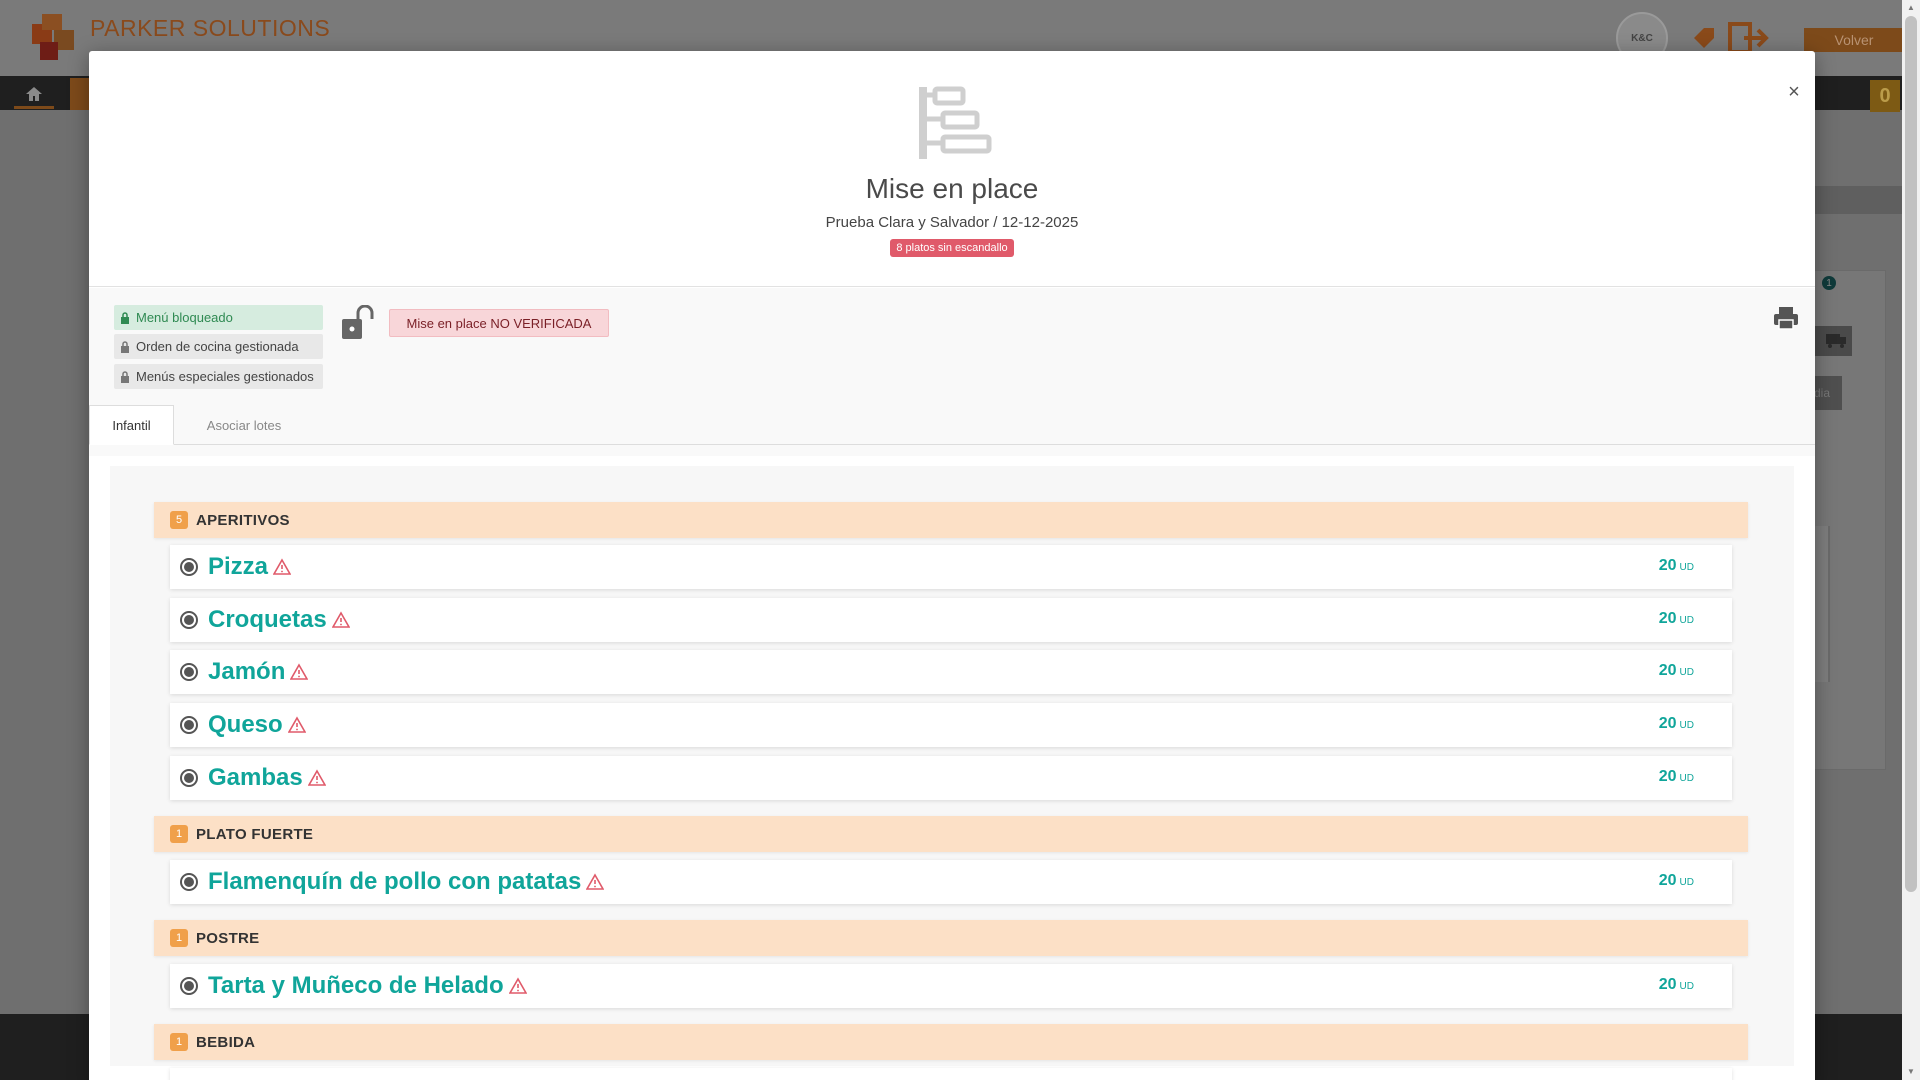  I want to click on scroll-up-arrow-icon: ▲, so click(1911, 7).